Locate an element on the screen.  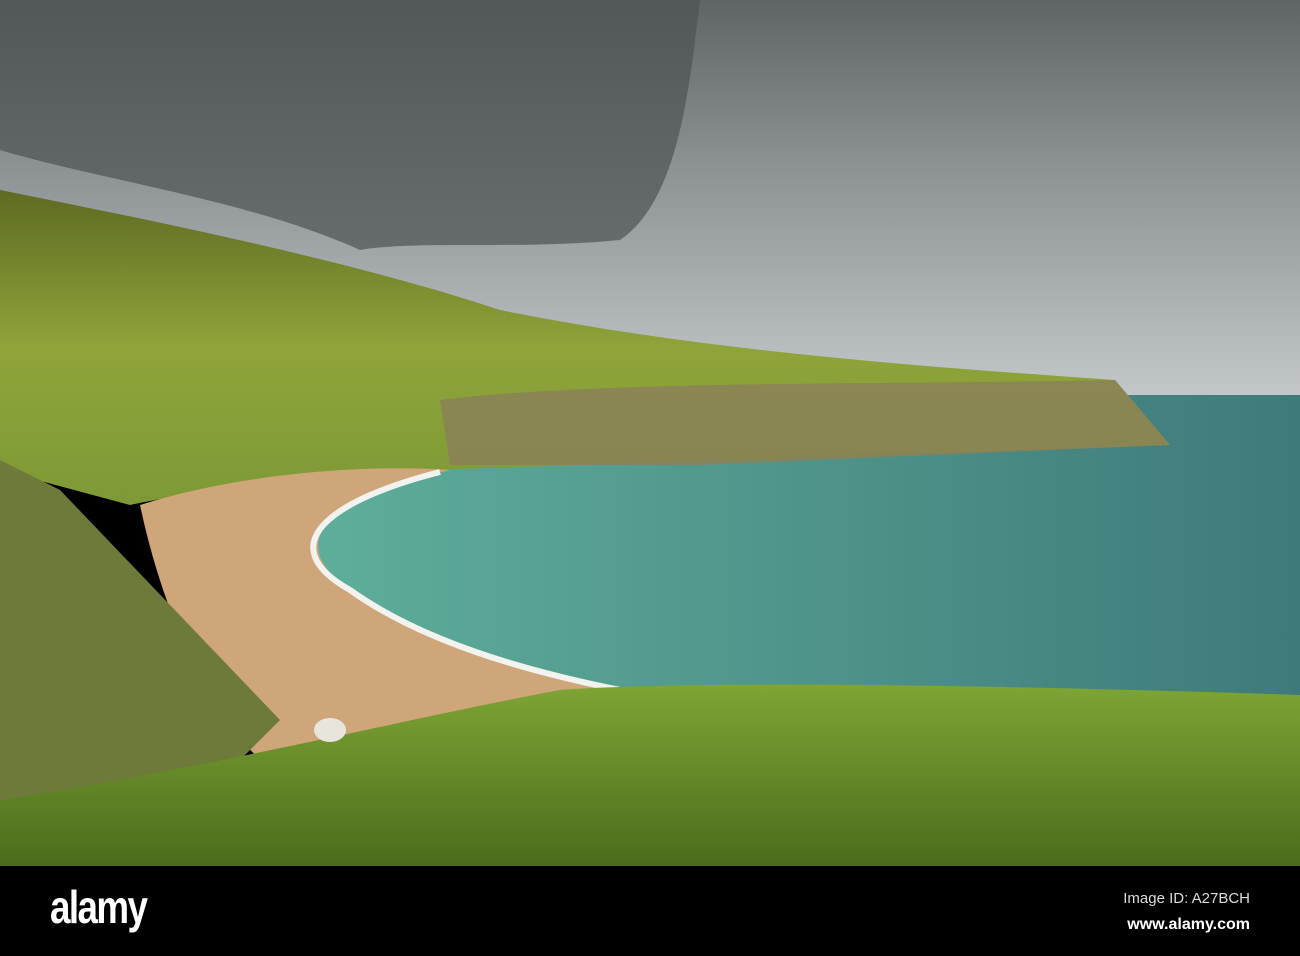
footer-bar: alamy Image ID: A27BCH www.alamy.com is located at coordinates (650, 911).